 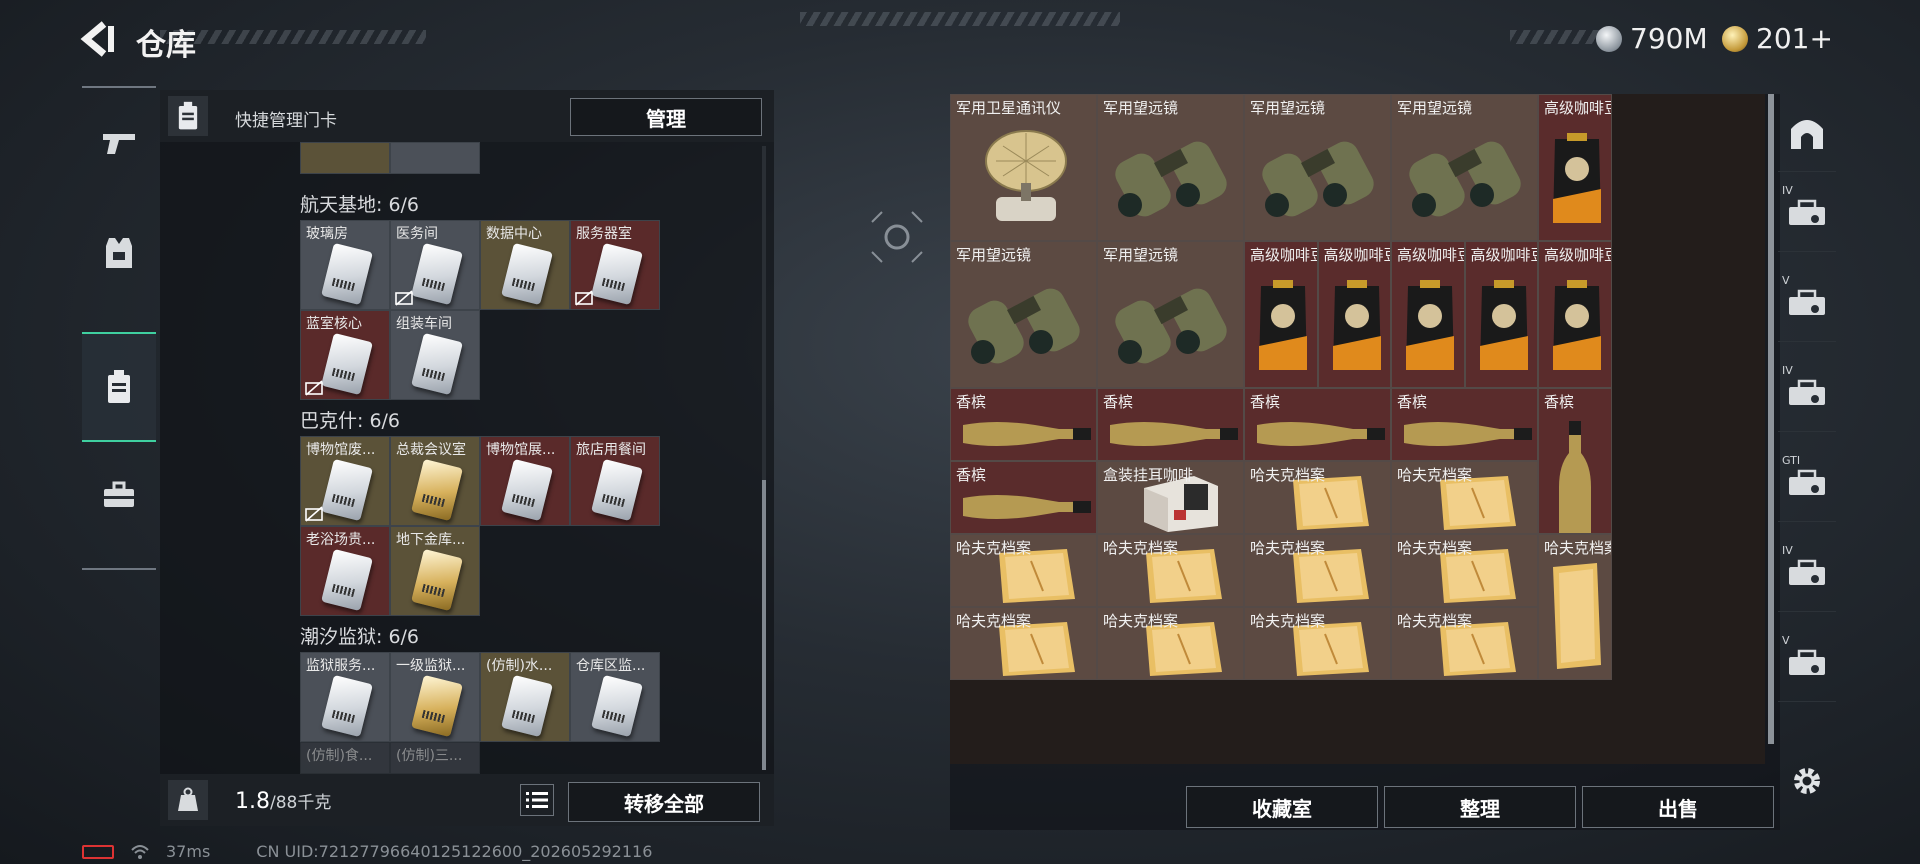 What do you see at coordinates (1577, 616) in the screenshot?
I see `dossier-folder-icon` at bounding box center [1577, 616].